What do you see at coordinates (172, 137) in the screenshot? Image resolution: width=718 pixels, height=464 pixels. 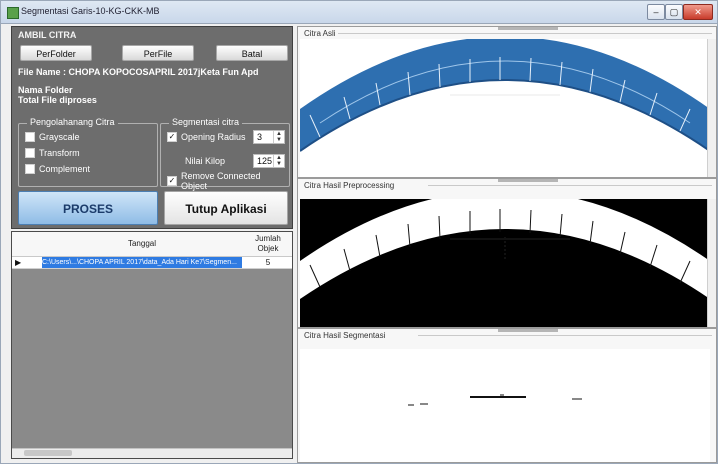 I see `opening-box: ✓` at bounding box center [172, 137].